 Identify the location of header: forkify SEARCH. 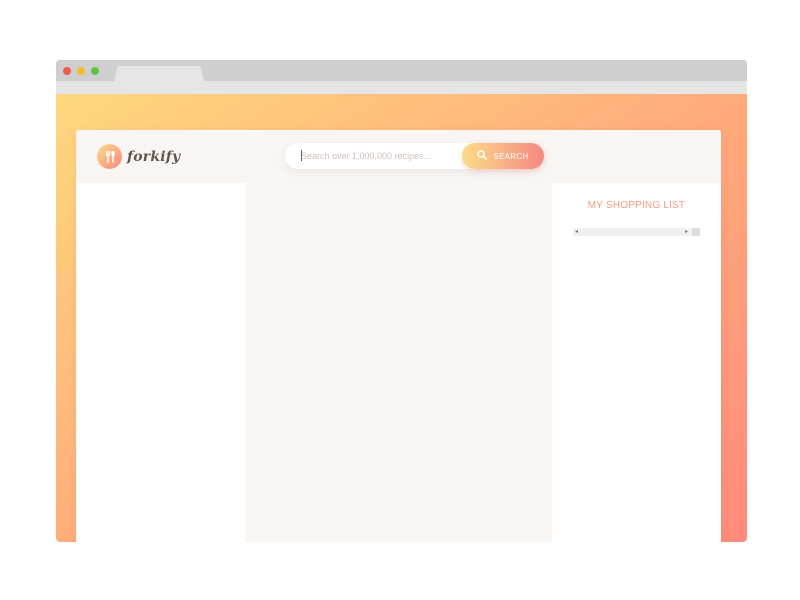
(398, 156).